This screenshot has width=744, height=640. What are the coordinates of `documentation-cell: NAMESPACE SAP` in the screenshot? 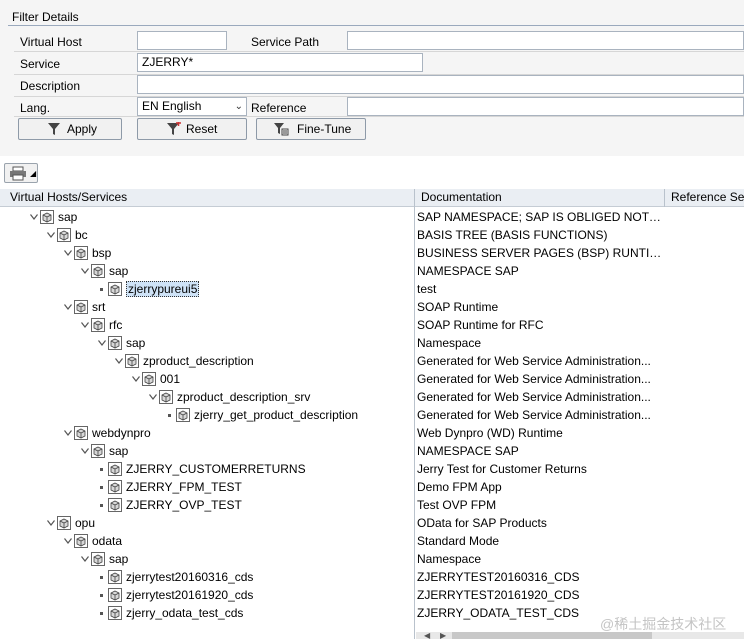 It's located at (468, 451).